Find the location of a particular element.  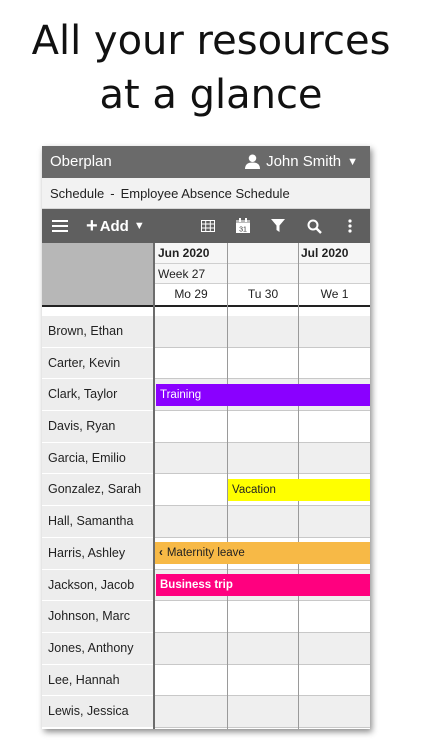

user-menu: John Smith ▼ is located at coordinates (301, 161).